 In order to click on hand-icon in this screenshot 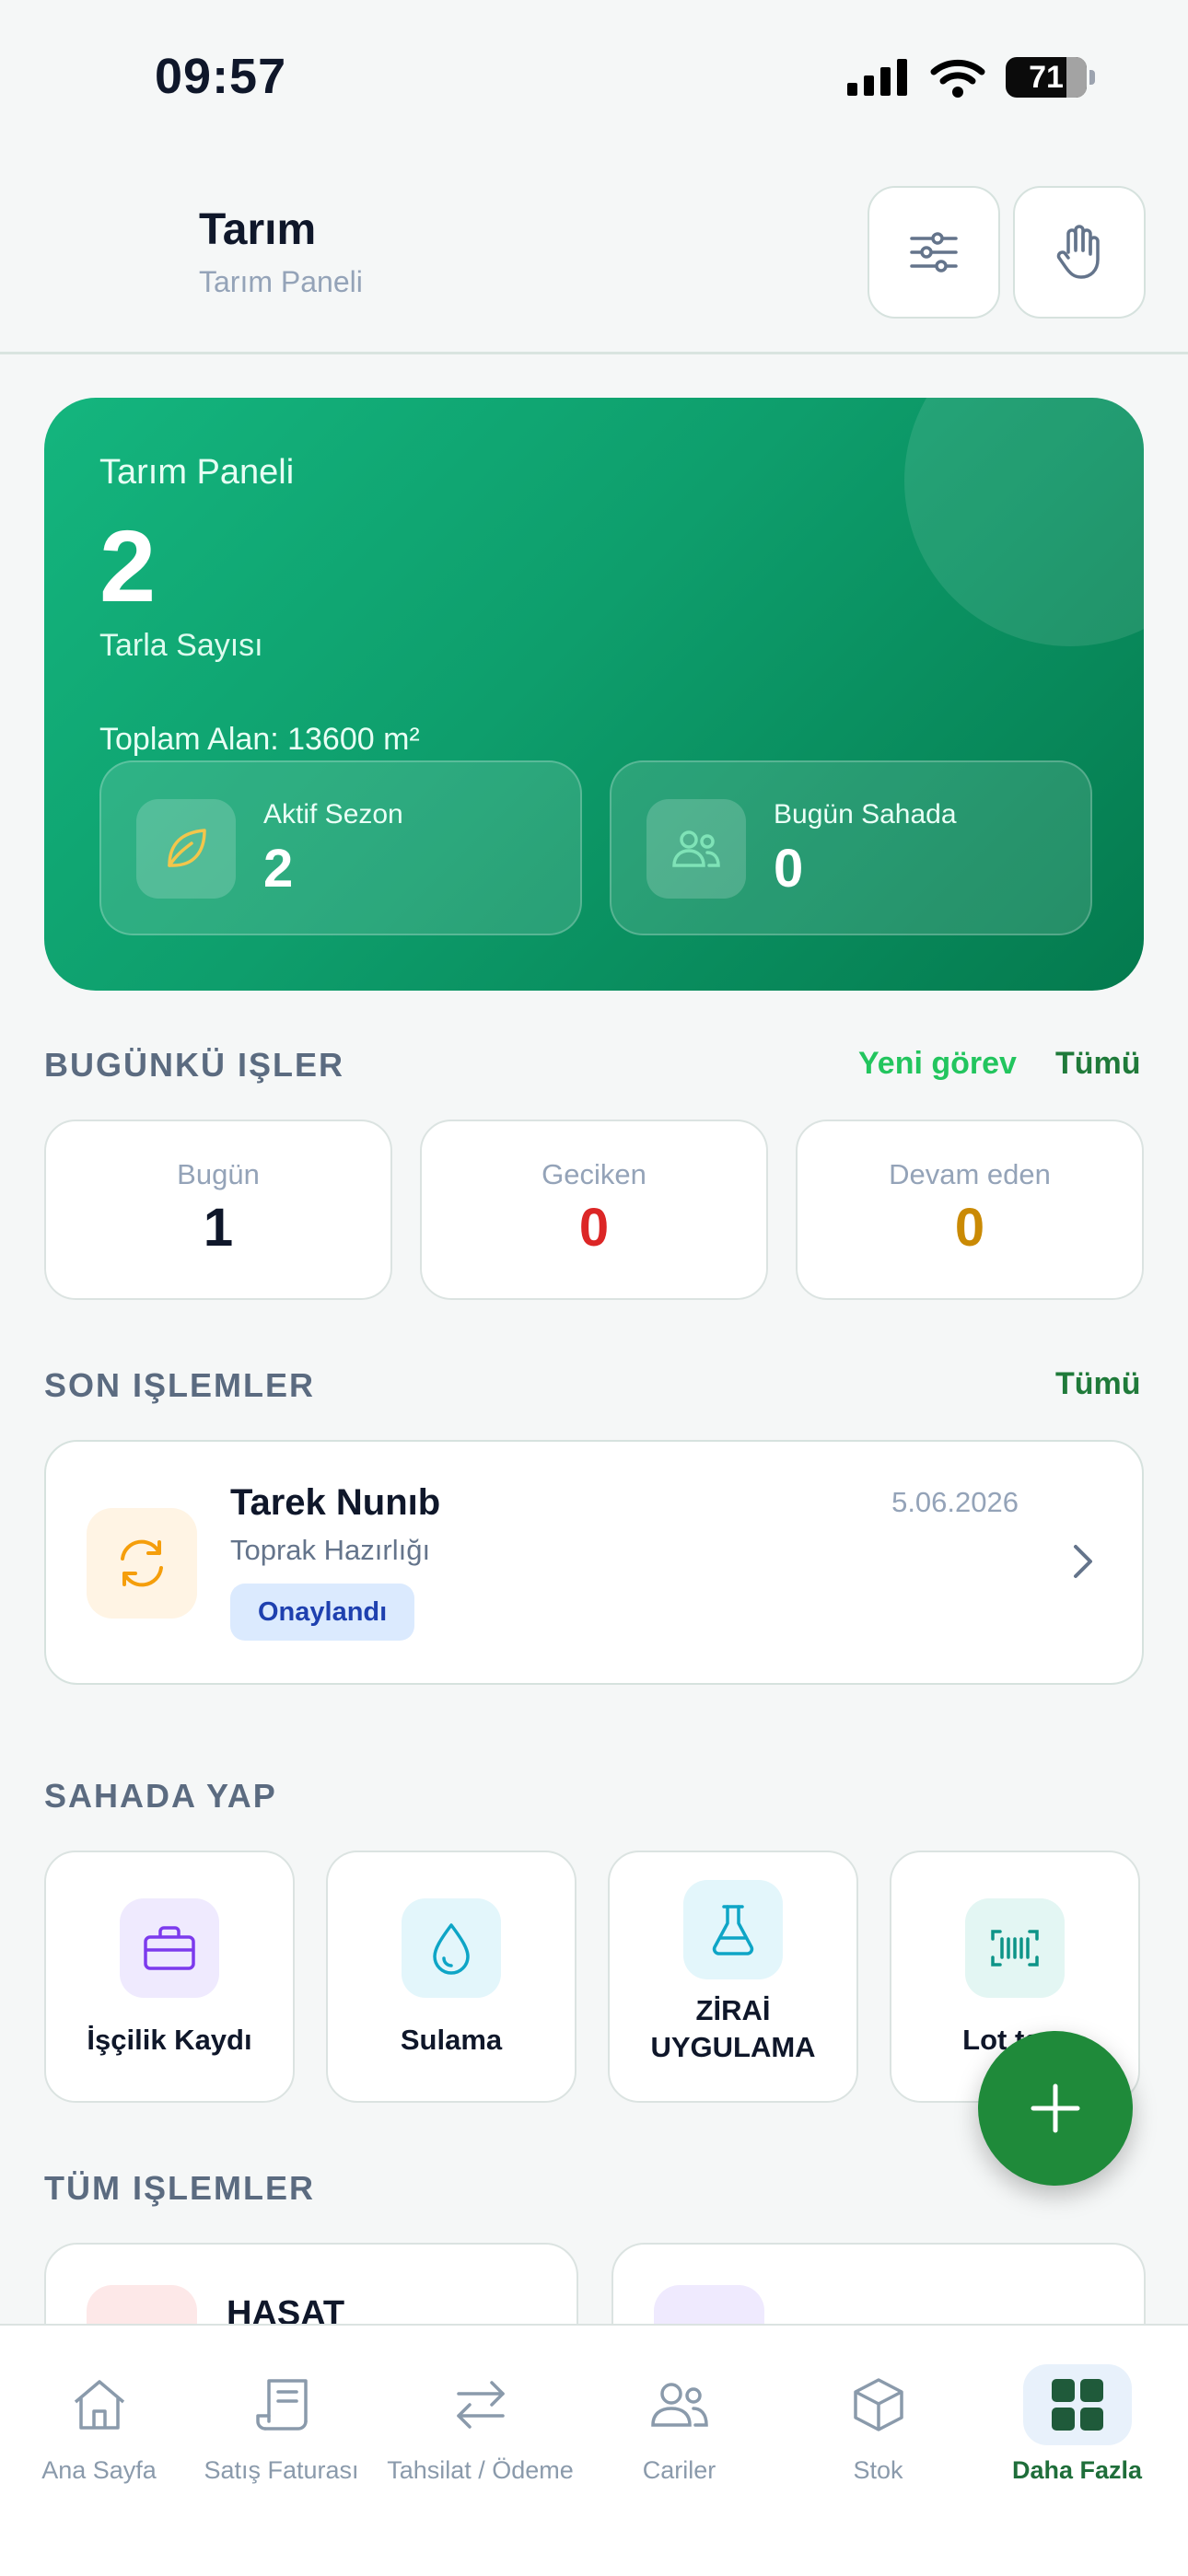, I will do `click(1078, 252)`.